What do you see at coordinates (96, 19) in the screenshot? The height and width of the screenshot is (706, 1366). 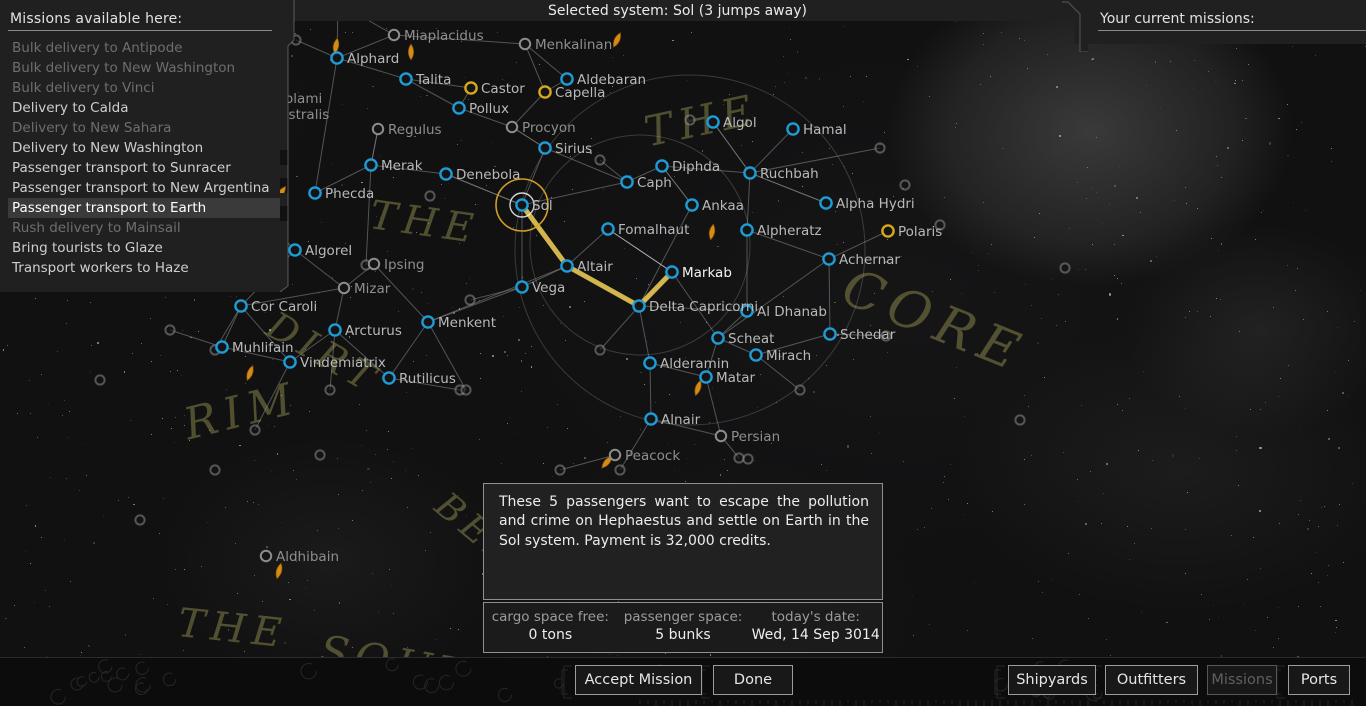 I see `available-missions-title: Missions available here:` at bounding box center [96, 19].